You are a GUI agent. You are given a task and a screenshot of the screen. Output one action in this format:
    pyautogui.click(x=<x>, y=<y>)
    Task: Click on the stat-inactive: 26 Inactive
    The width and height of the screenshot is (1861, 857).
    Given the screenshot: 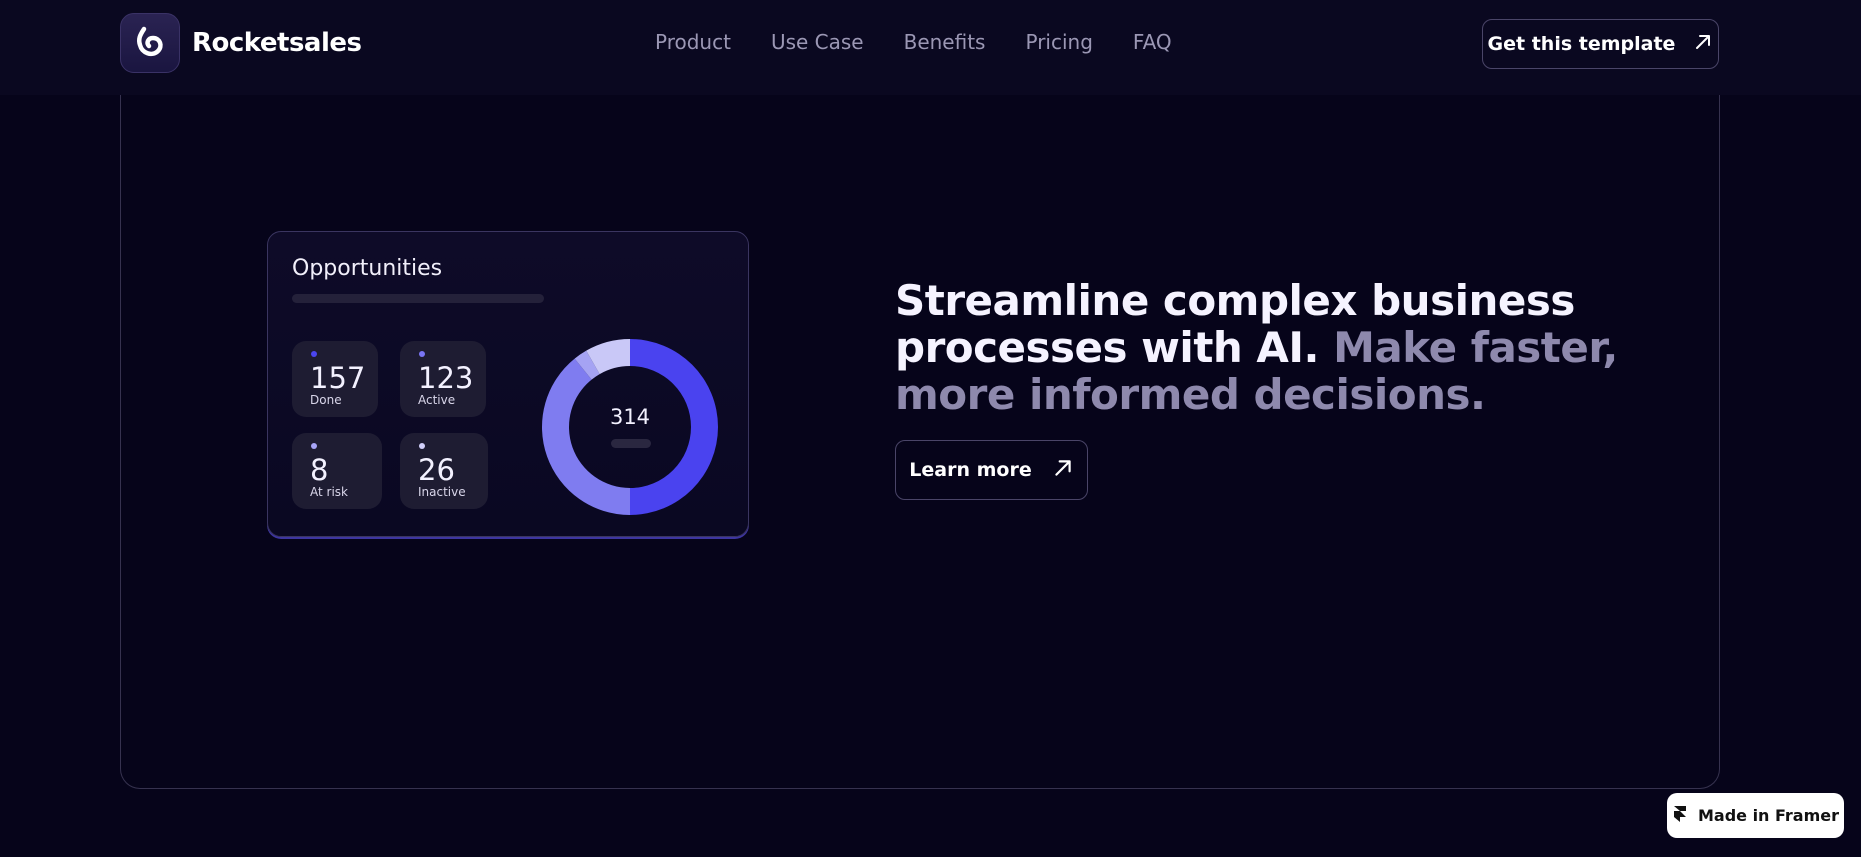 What is the action you would take?
    pyautogui.click(x=444, y=471)
    